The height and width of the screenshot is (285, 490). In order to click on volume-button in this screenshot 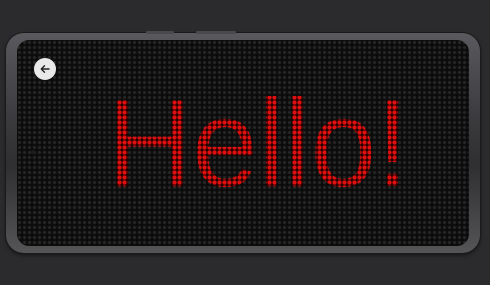, I will do `click(160, 32)`.